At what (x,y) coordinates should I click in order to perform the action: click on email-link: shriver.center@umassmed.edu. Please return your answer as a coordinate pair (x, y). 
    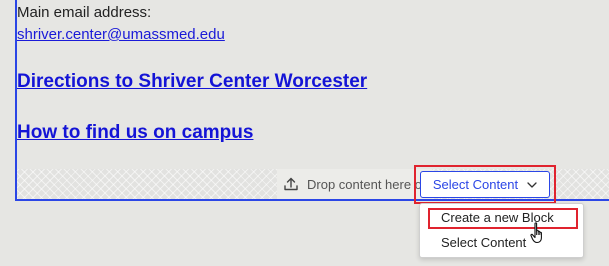
    Looking at the image, I should click on (121, 35).